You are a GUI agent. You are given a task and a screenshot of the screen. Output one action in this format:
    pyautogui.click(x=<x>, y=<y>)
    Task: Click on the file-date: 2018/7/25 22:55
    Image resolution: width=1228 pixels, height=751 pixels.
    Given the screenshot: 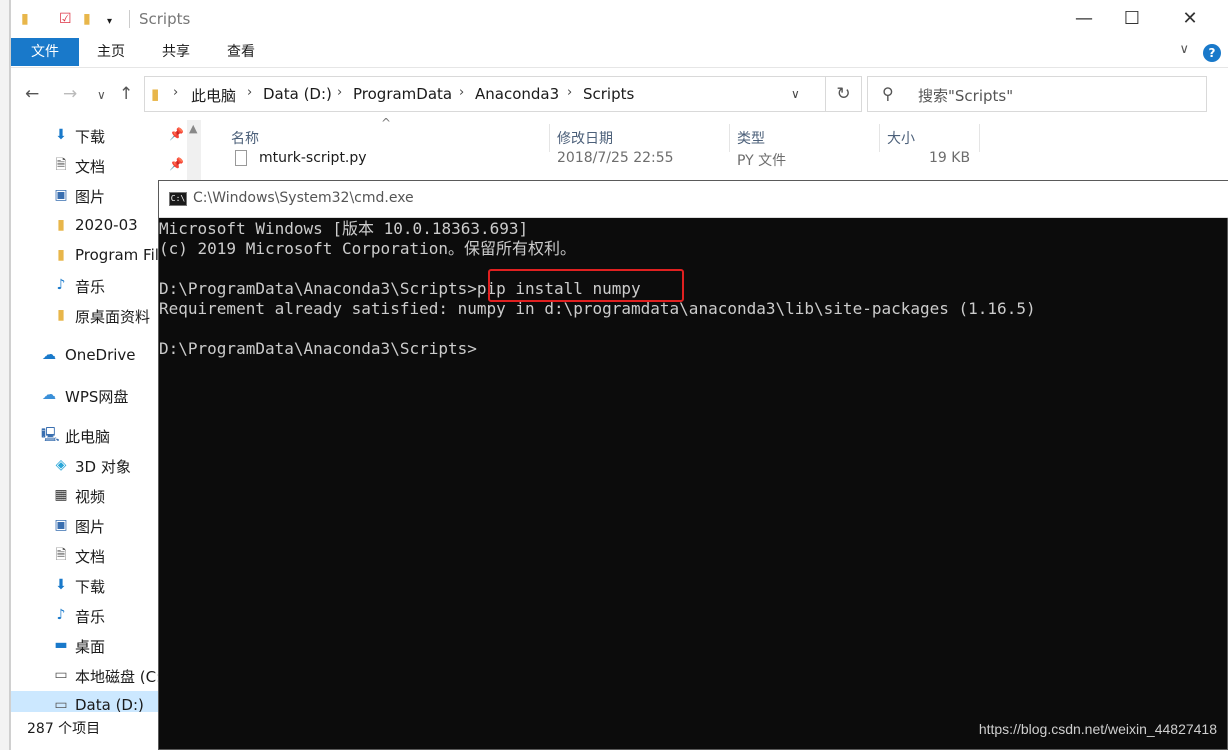 What is the action you would take?
    pyautogui.click(x=615, y=158)
    